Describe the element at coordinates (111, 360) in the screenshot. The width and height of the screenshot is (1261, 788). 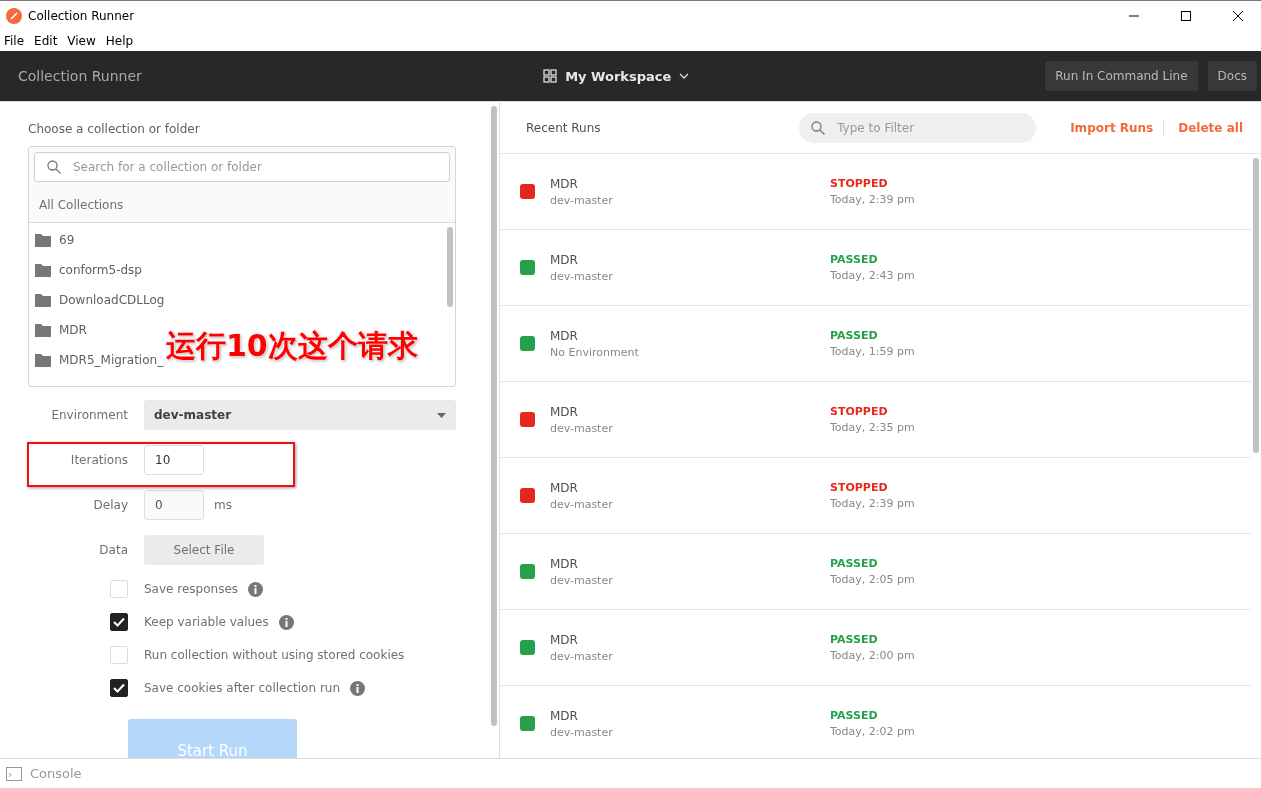
I see `folder-item: MDR5_Migration_` at that location.